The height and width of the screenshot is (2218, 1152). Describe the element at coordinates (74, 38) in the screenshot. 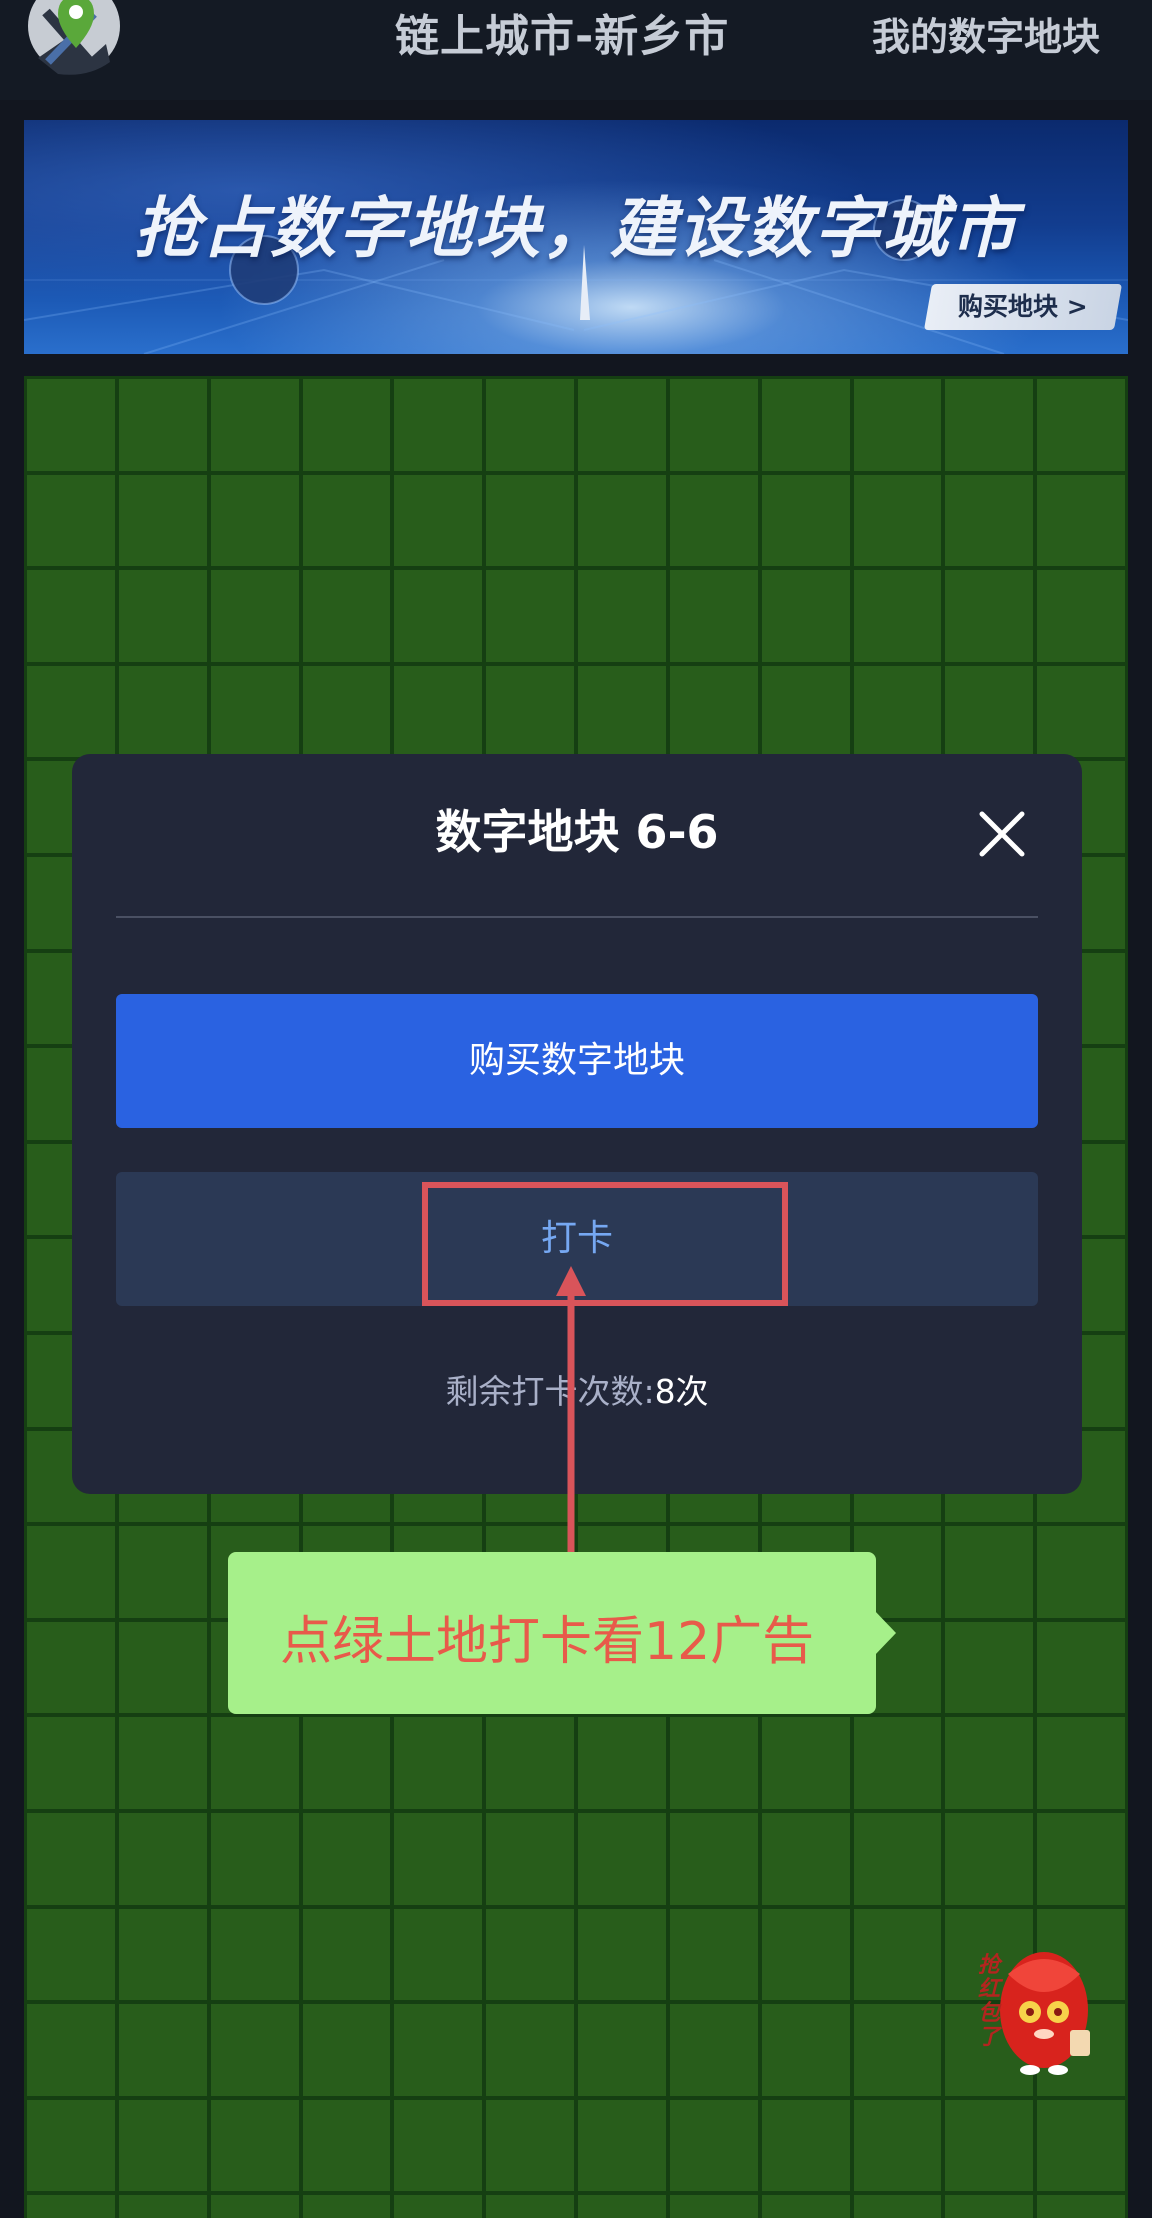

I see `map-pin-logo-icon` at that location.